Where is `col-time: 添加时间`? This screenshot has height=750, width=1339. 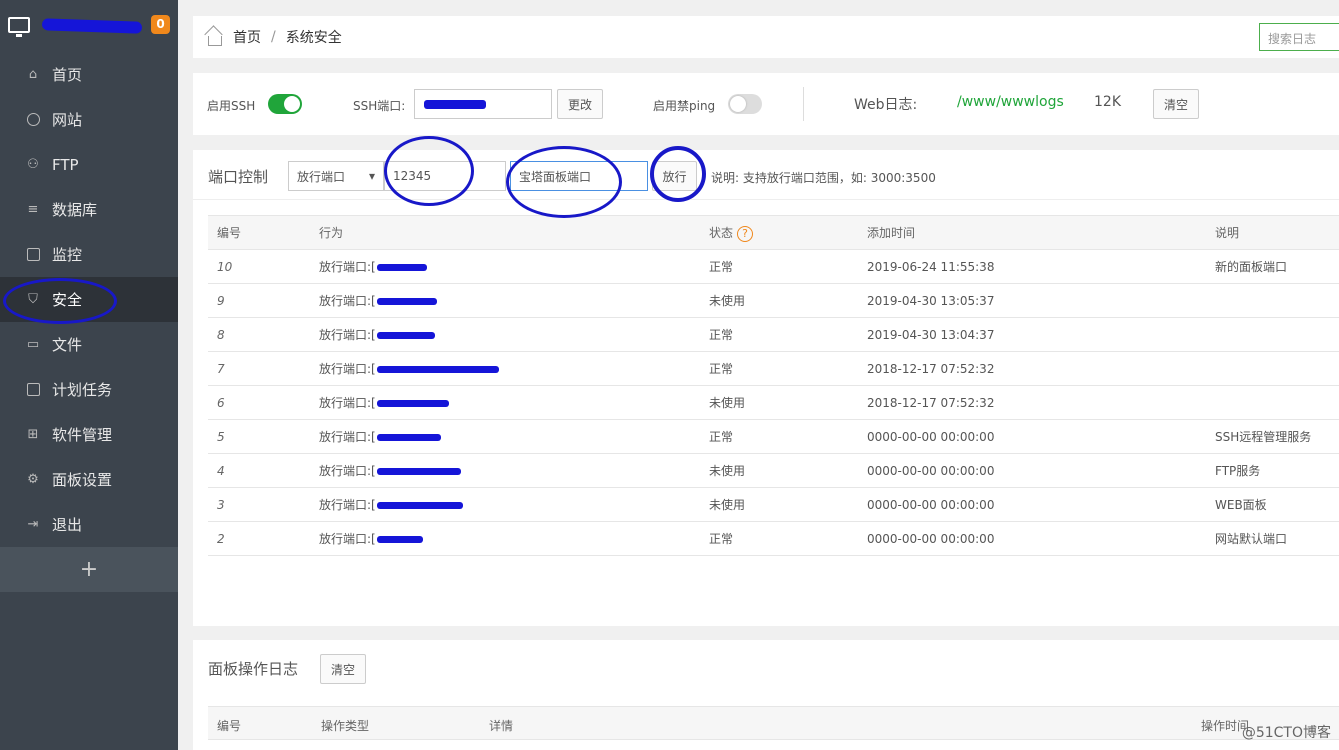 col-time: 添加时间 is located at coordinates (1032, 232).